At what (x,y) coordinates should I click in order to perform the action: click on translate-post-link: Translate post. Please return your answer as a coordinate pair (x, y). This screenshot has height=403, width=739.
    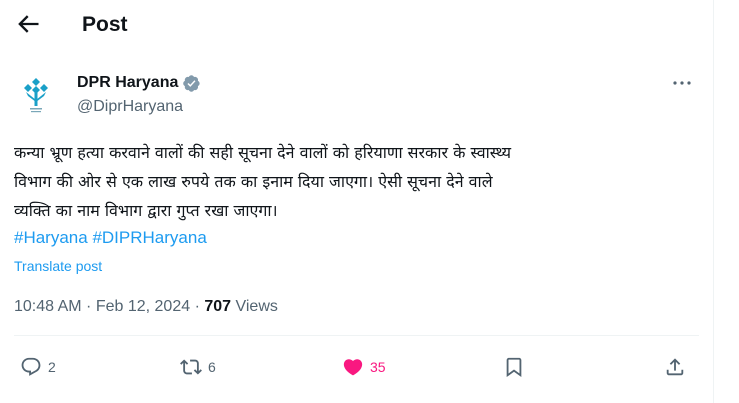
    Looking at the image, I should click on (58, 266).